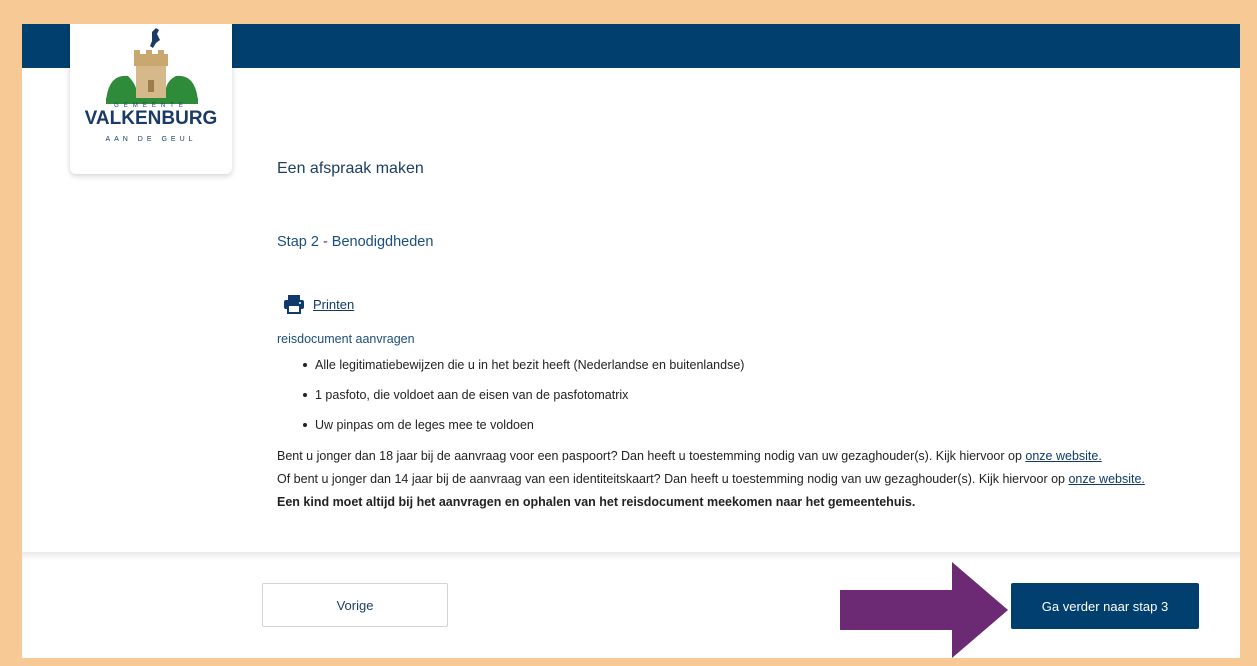  What do you see at coordinates (924, 610) in the screenshot?
I see `arrow-right-icon` at bounding box center [924, 610].